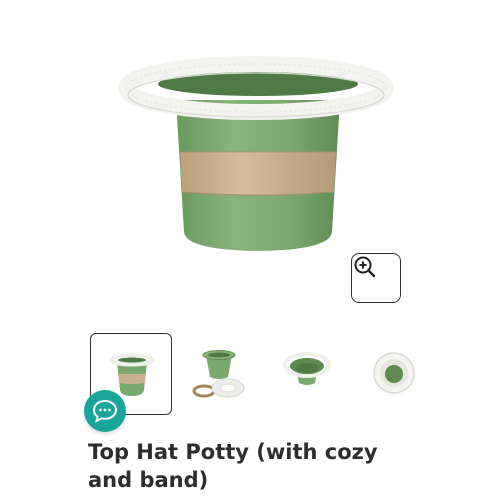 The height and width of the screenshot is (500, 500). I want to click on product-title: Top Hat Potty (with cozy and band), so click(233, 466).